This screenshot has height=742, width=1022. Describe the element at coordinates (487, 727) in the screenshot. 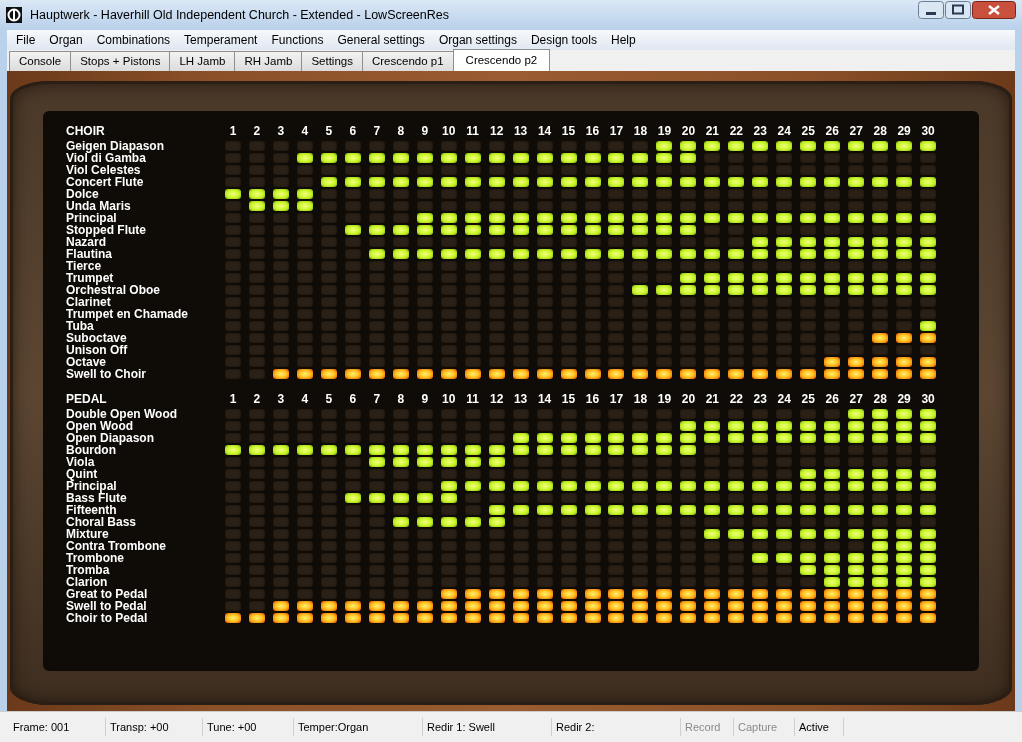

I see `status-field: Redir 1: Swell` at that location.